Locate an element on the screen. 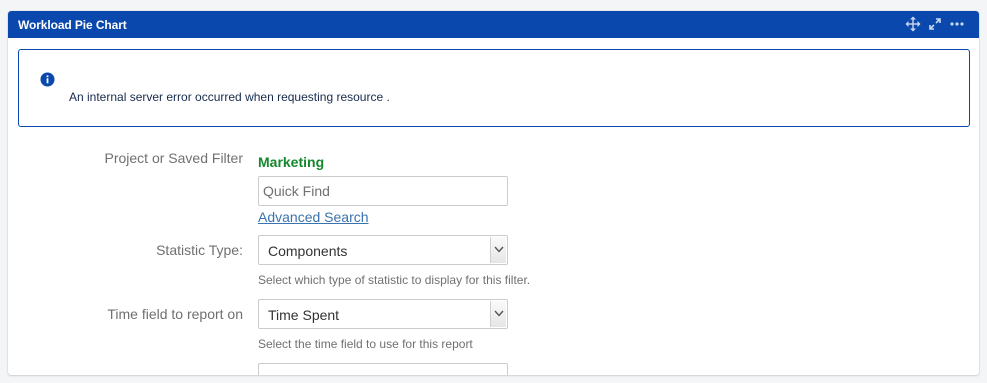 The width and height of the screenshot is (987, 383). advanced-search-link: Advanced Search is located at coordinates (313, 217).